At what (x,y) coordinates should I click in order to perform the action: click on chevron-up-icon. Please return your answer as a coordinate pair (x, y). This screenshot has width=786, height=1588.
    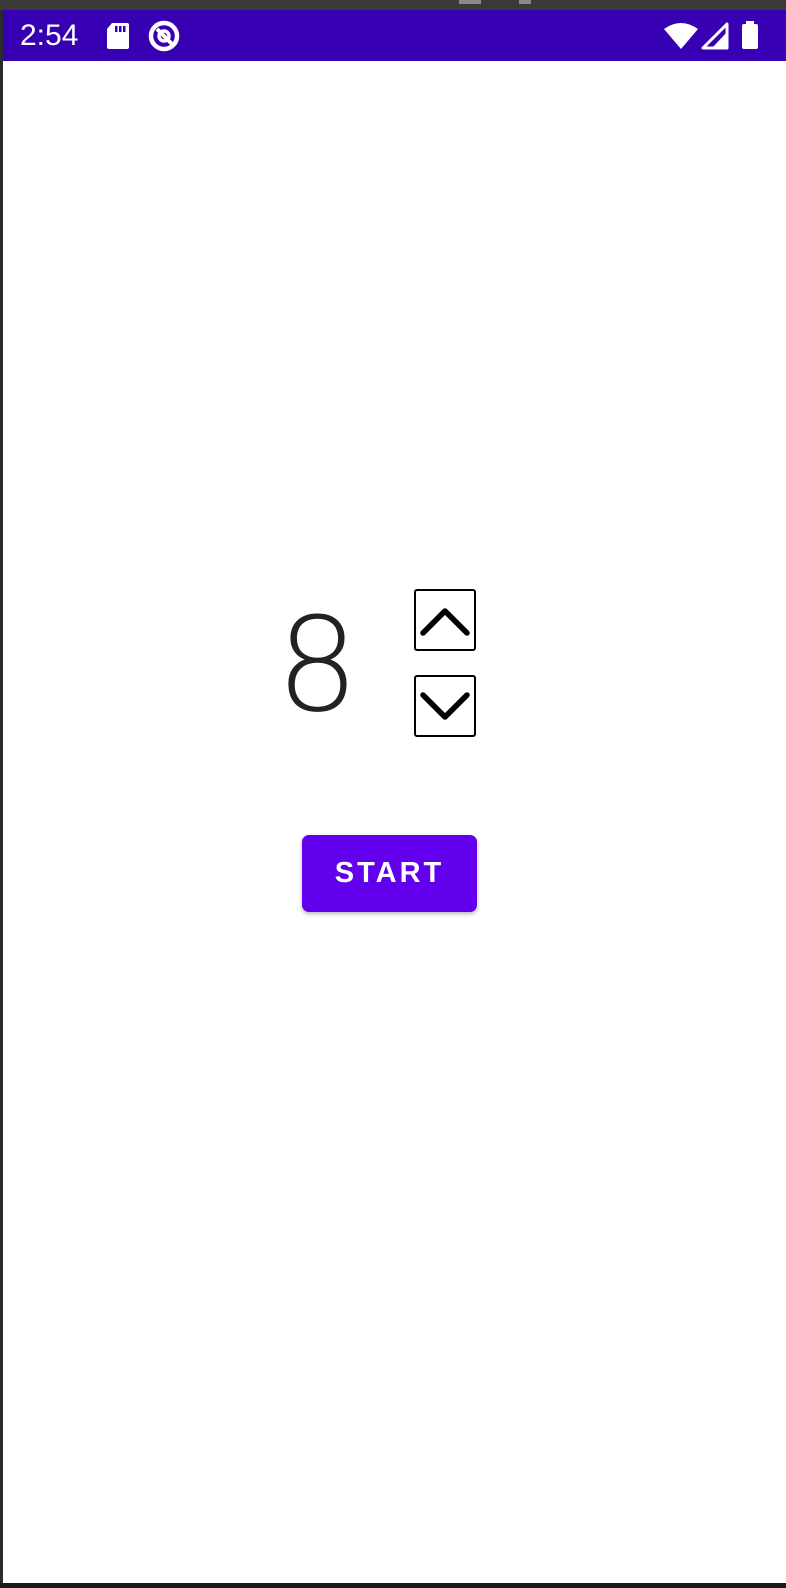
    Looking at the image, I should click on (445, 622).